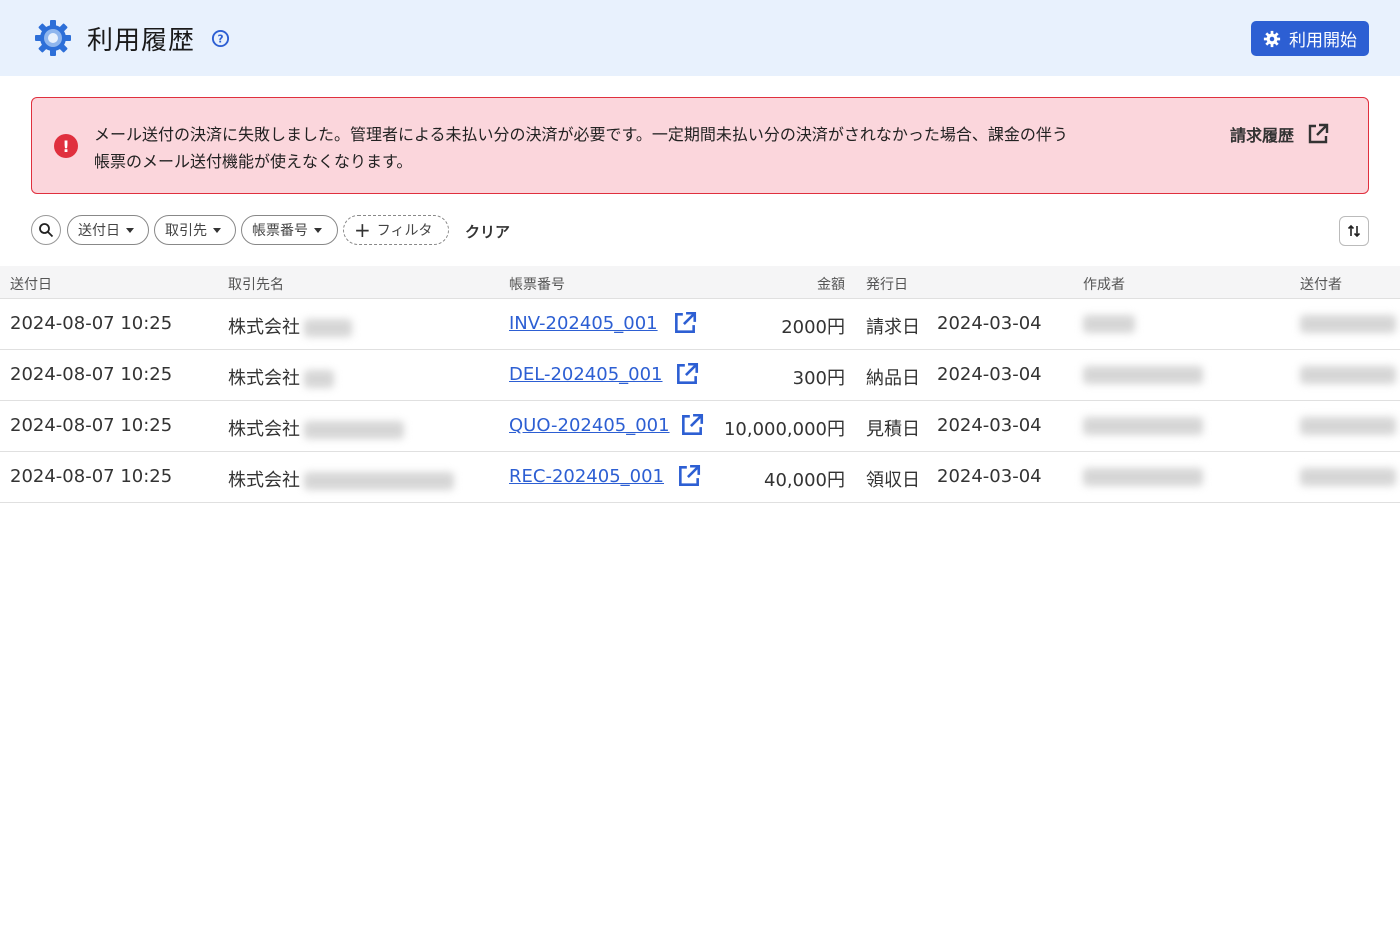 The height and width of the screenshot is (935, 1400). What do you see at coordinates (404, 231) in the screenshot?
I see `add-filter-label: フィルタ` at bounding box center [404, 231].